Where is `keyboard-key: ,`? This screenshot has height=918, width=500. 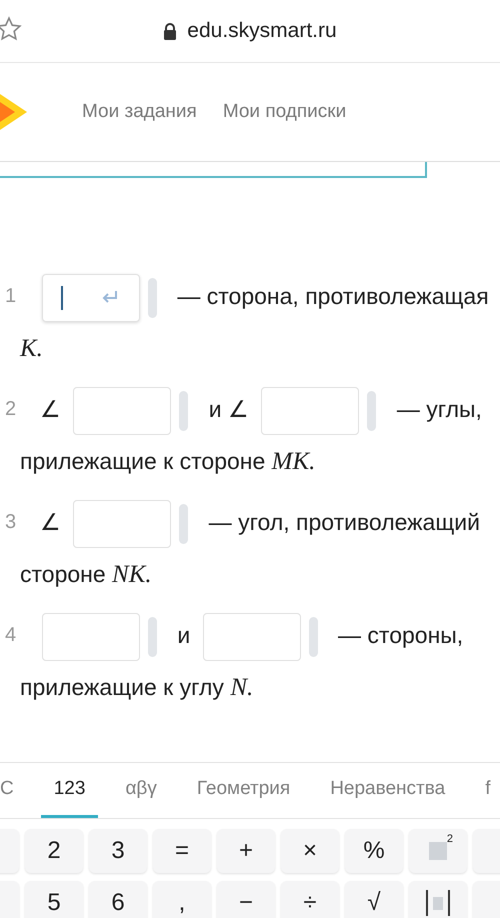 keyboard-key: , is located at coordinates (182, 899).